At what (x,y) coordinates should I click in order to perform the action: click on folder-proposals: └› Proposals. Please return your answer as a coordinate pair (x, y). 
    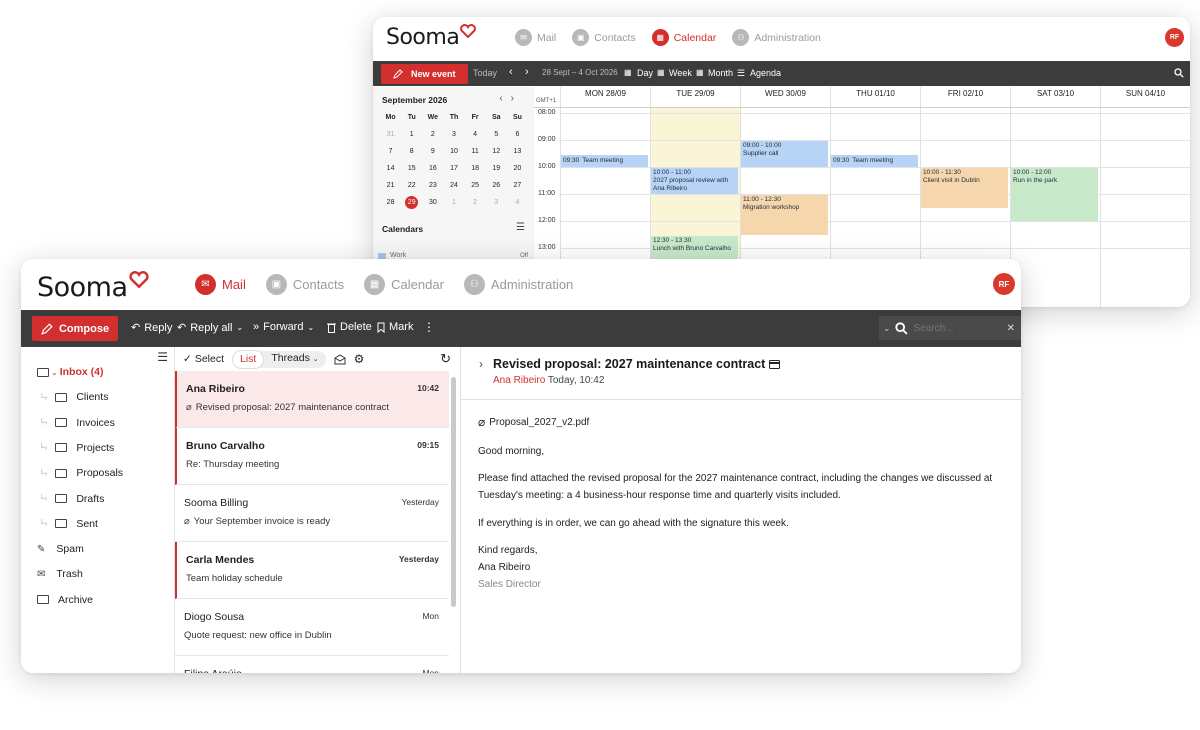
    Looking at the image, I should click on (81, 473).